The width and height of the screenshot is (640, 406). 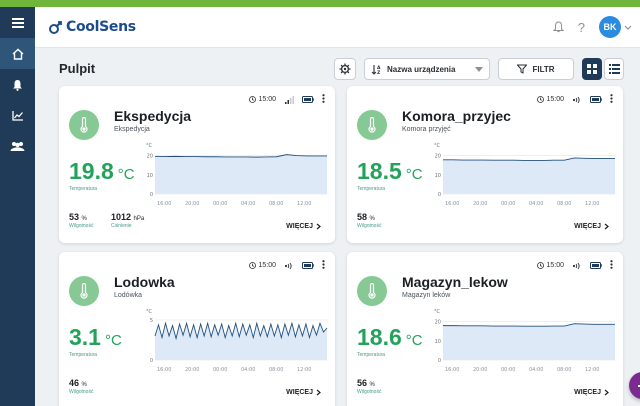 What do you see at coordinates (17, 53) in the screenshot?
I see `sidebar-item-home` at bounding box center [17, 53].